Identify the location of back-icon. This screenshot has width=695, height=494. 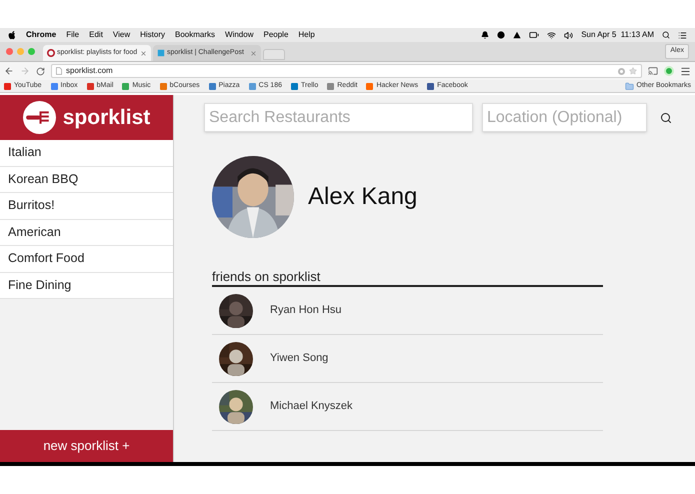
(9, 71).